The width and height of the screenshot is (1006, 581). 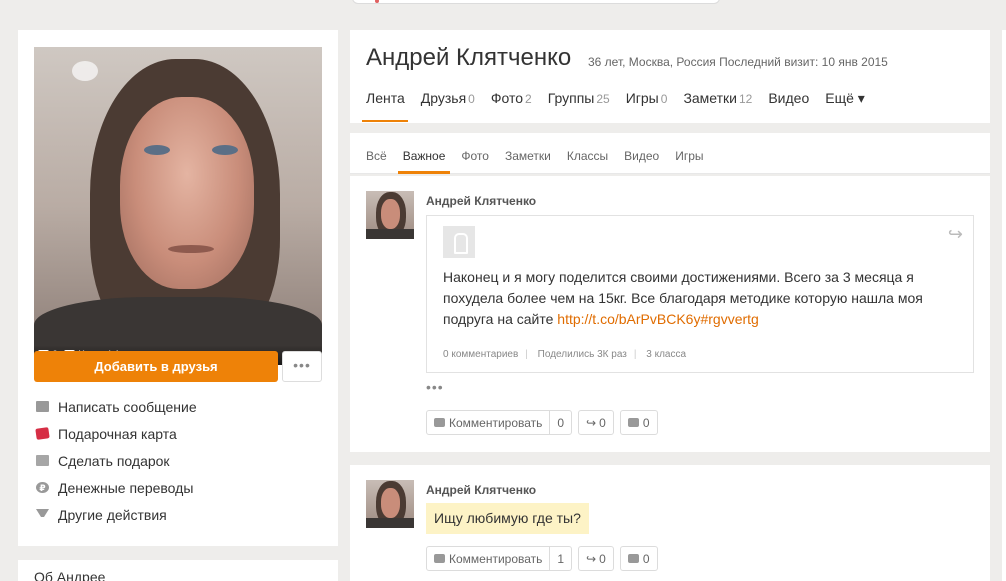 I want to click on tab-label: Заметки, so click(x=710, y=98).